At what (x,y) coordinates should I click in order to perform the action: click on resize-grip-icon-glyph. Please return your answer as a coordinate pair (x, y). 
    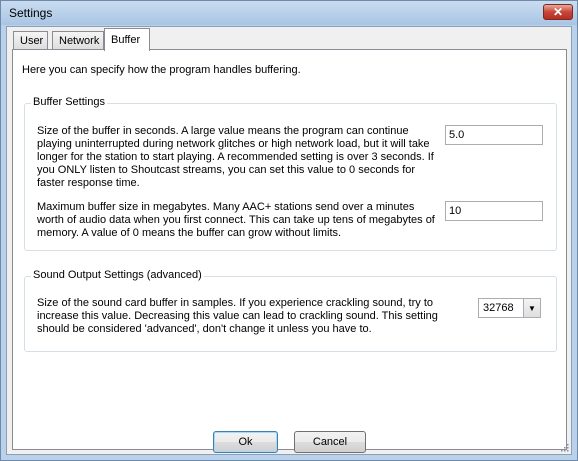
    Looking at the image, I should click on (565, 448).